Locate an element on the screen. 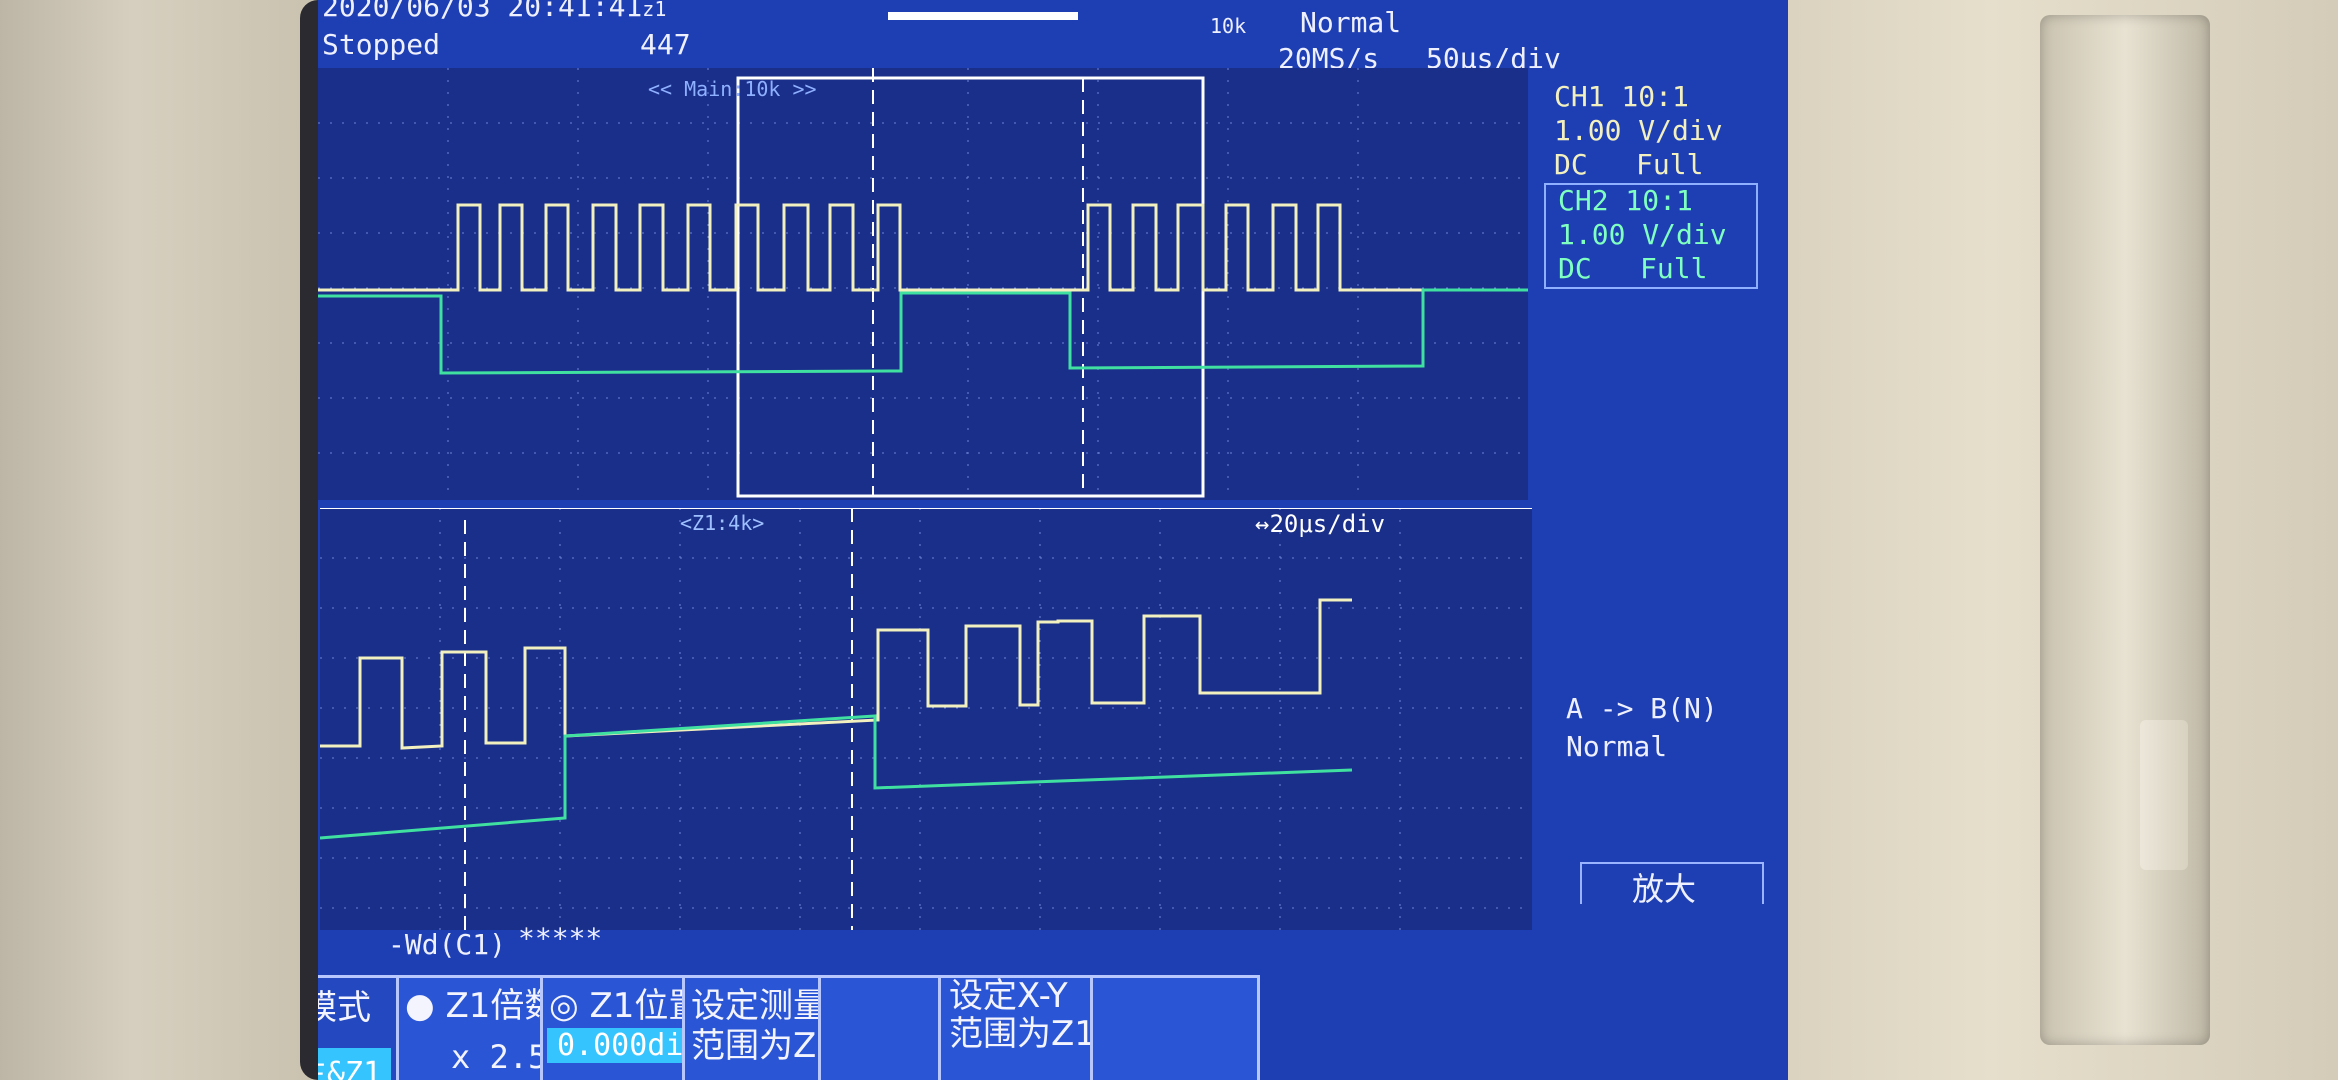 The image size is (2338, 1080). measurement-value: ***** is located at coordinates (560, 938).